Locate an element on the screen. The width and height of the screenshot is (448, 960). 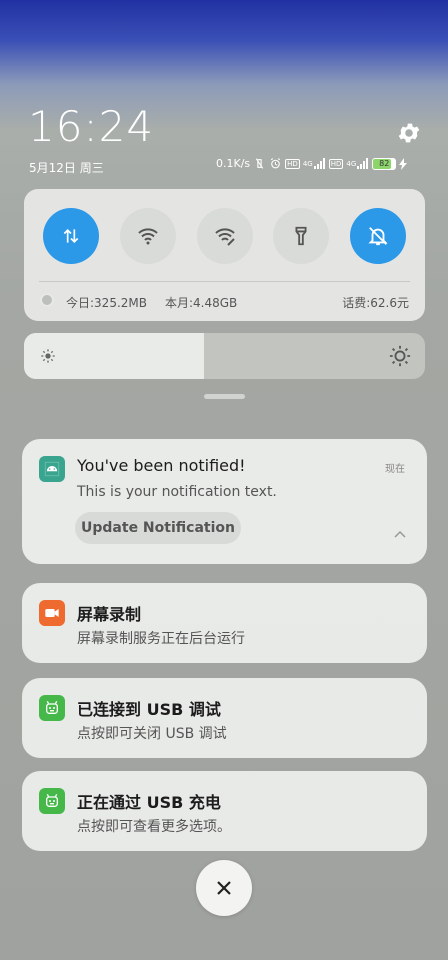
brightness-high-icon is located at coordinates (400, 356).